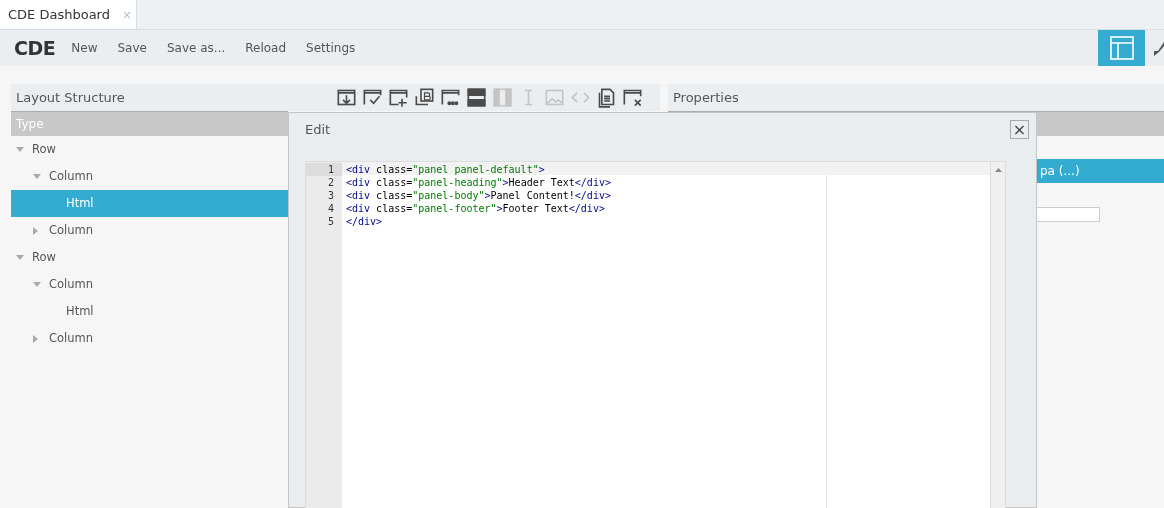  I want to click on property-label: pa (...), so click(1060, 171).